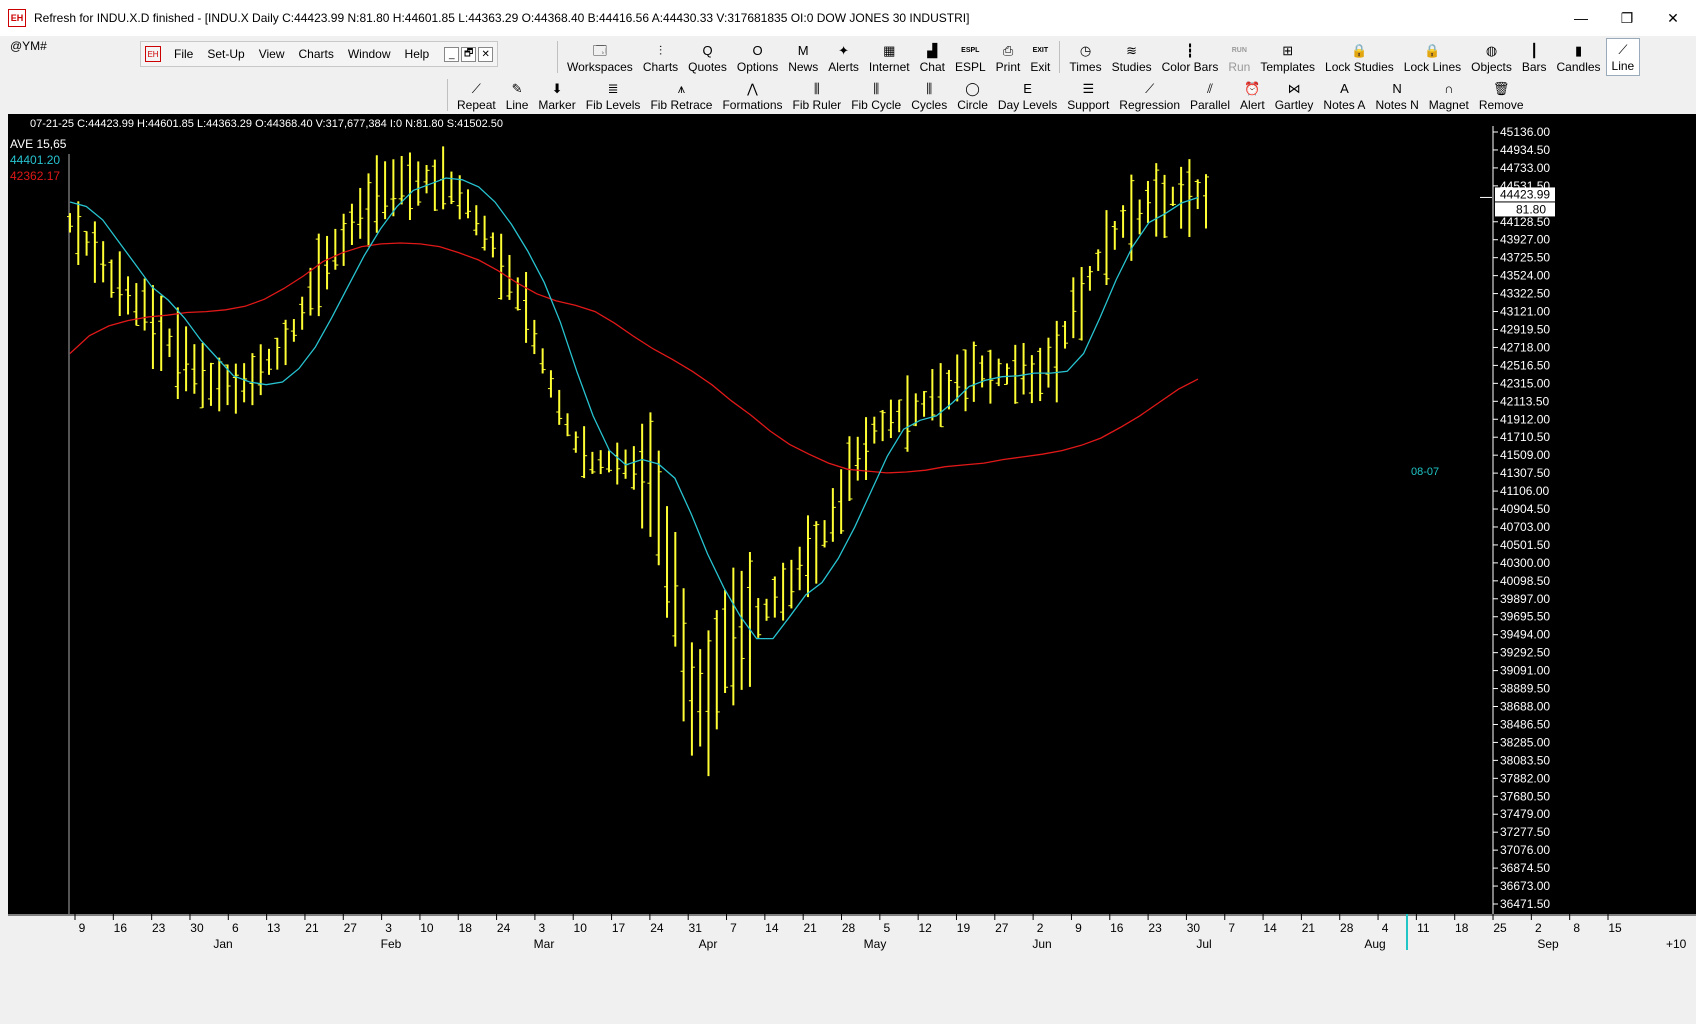 This screenshot has height=1024, width=1696. What do you see at coordinates (417, 54) in the screenshot?
I see `menu-help: Help` at bounding box center [417, 54].